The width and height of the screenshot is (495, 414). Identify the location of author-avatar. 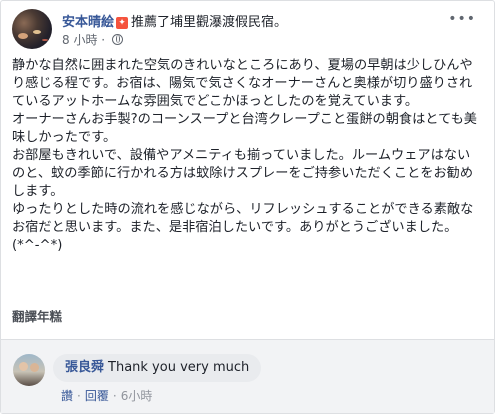
(32, 29).